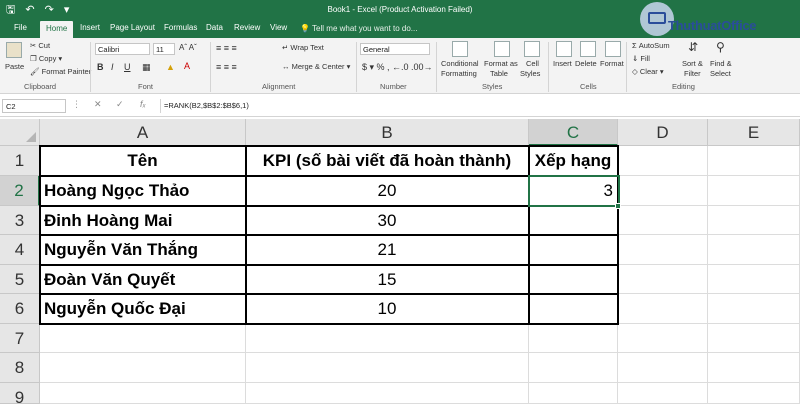 The image size is (800, 404). I want to click on cell-b8, so click(387, 368).